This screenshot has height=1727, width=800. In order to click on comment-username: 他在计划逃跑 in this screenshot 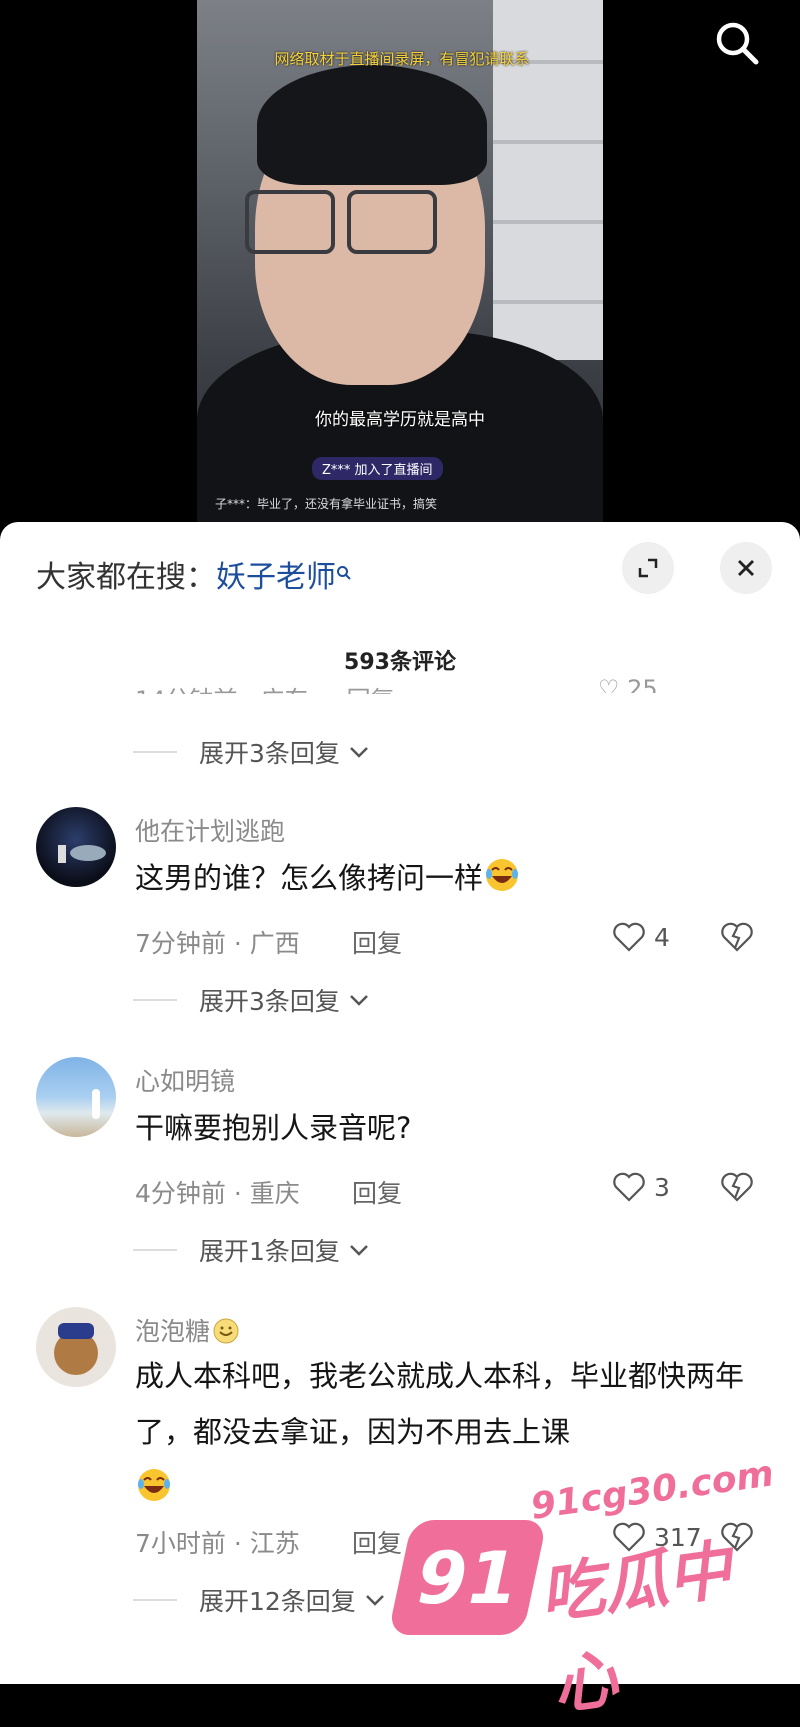, I will do `click(210, 830)`.